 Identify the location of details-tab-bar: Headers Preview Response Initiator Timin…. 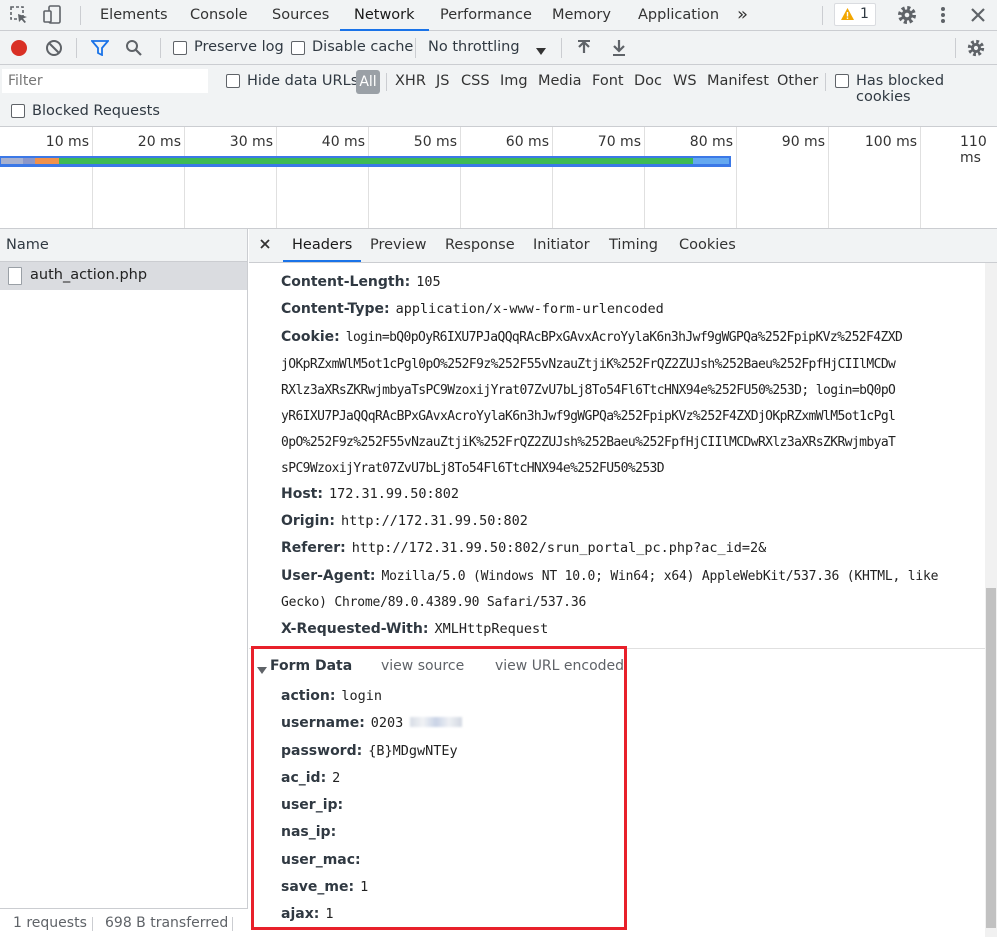
(623, 246).